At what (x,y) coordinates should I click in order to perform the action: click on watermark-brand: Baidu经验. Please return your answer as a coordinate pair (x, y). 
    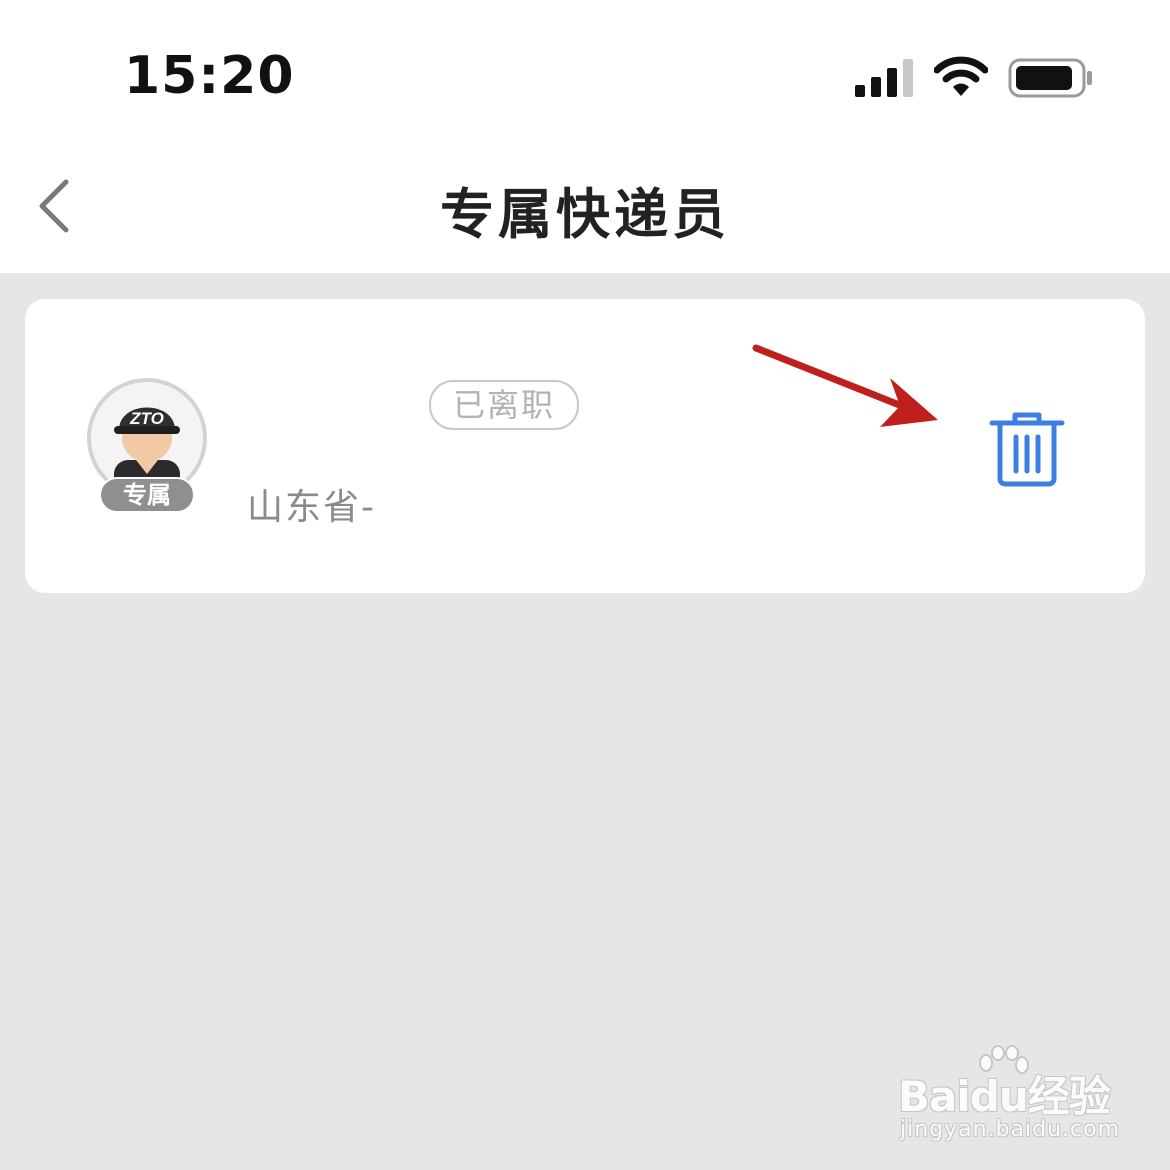
    Looking at the image, I should click on (1004, 1096).